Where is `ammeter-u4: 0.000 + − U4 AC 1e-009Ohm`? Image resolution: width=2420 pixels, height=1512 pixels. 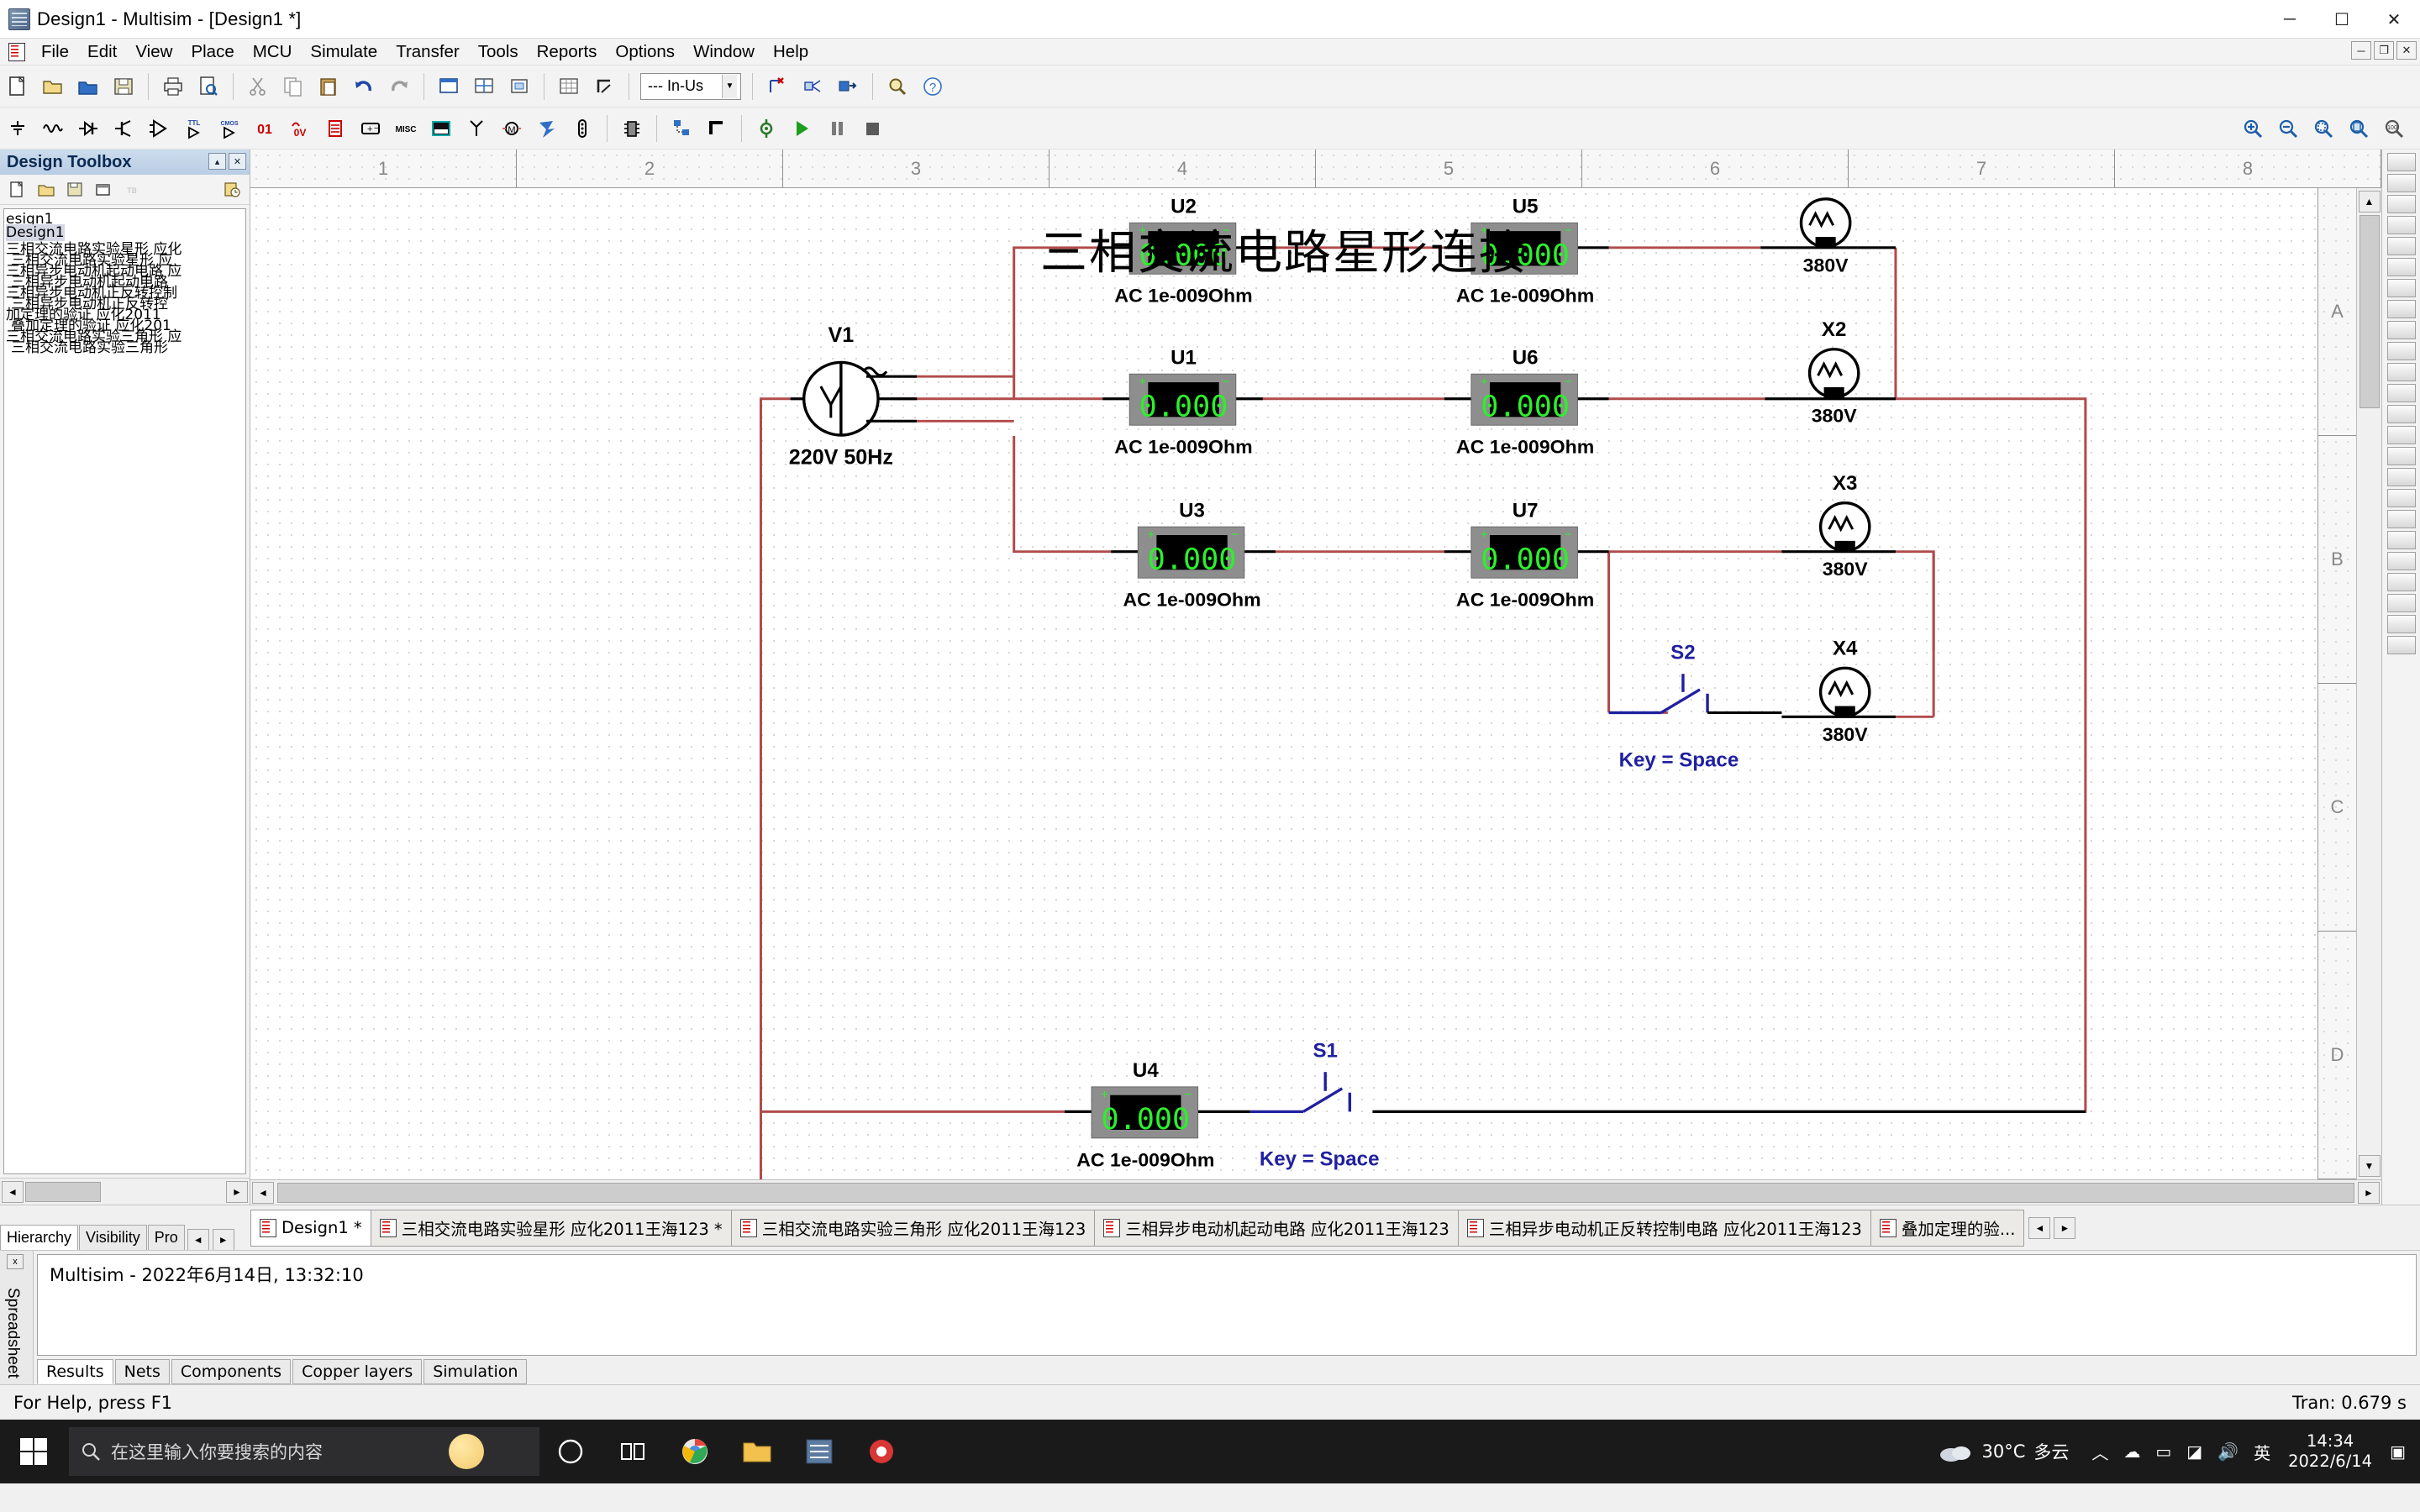 ammeter-u4: 0.000 + − U4 AC 1e-009Ohm is located at coordinates (1145, 1114).